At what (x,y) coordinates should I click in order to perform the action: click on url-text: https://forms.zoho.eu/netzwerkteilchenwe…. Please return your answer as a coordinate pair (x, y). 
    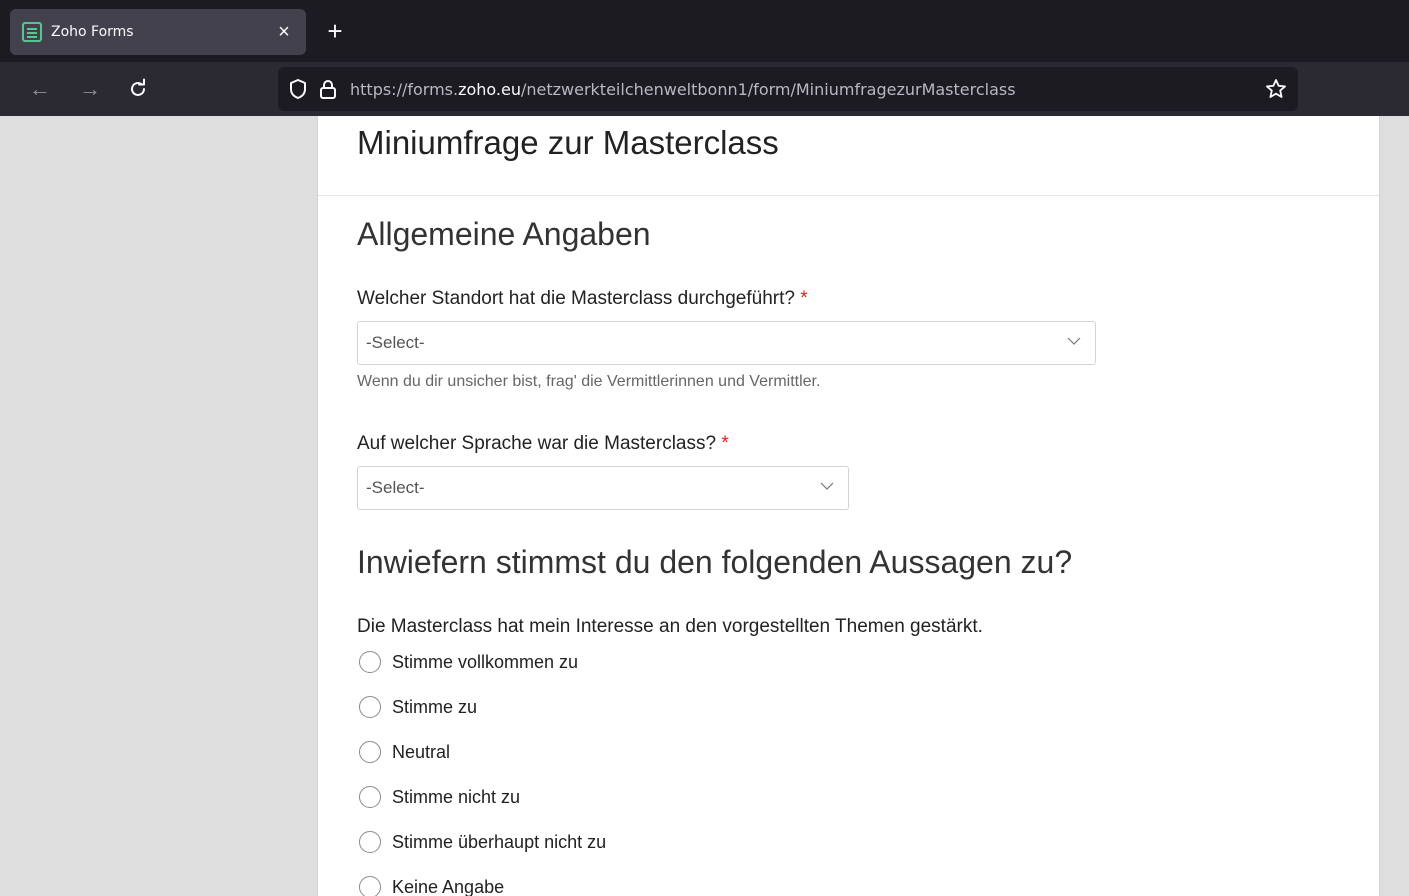
    Looking at the image, I should click on (683, 89).